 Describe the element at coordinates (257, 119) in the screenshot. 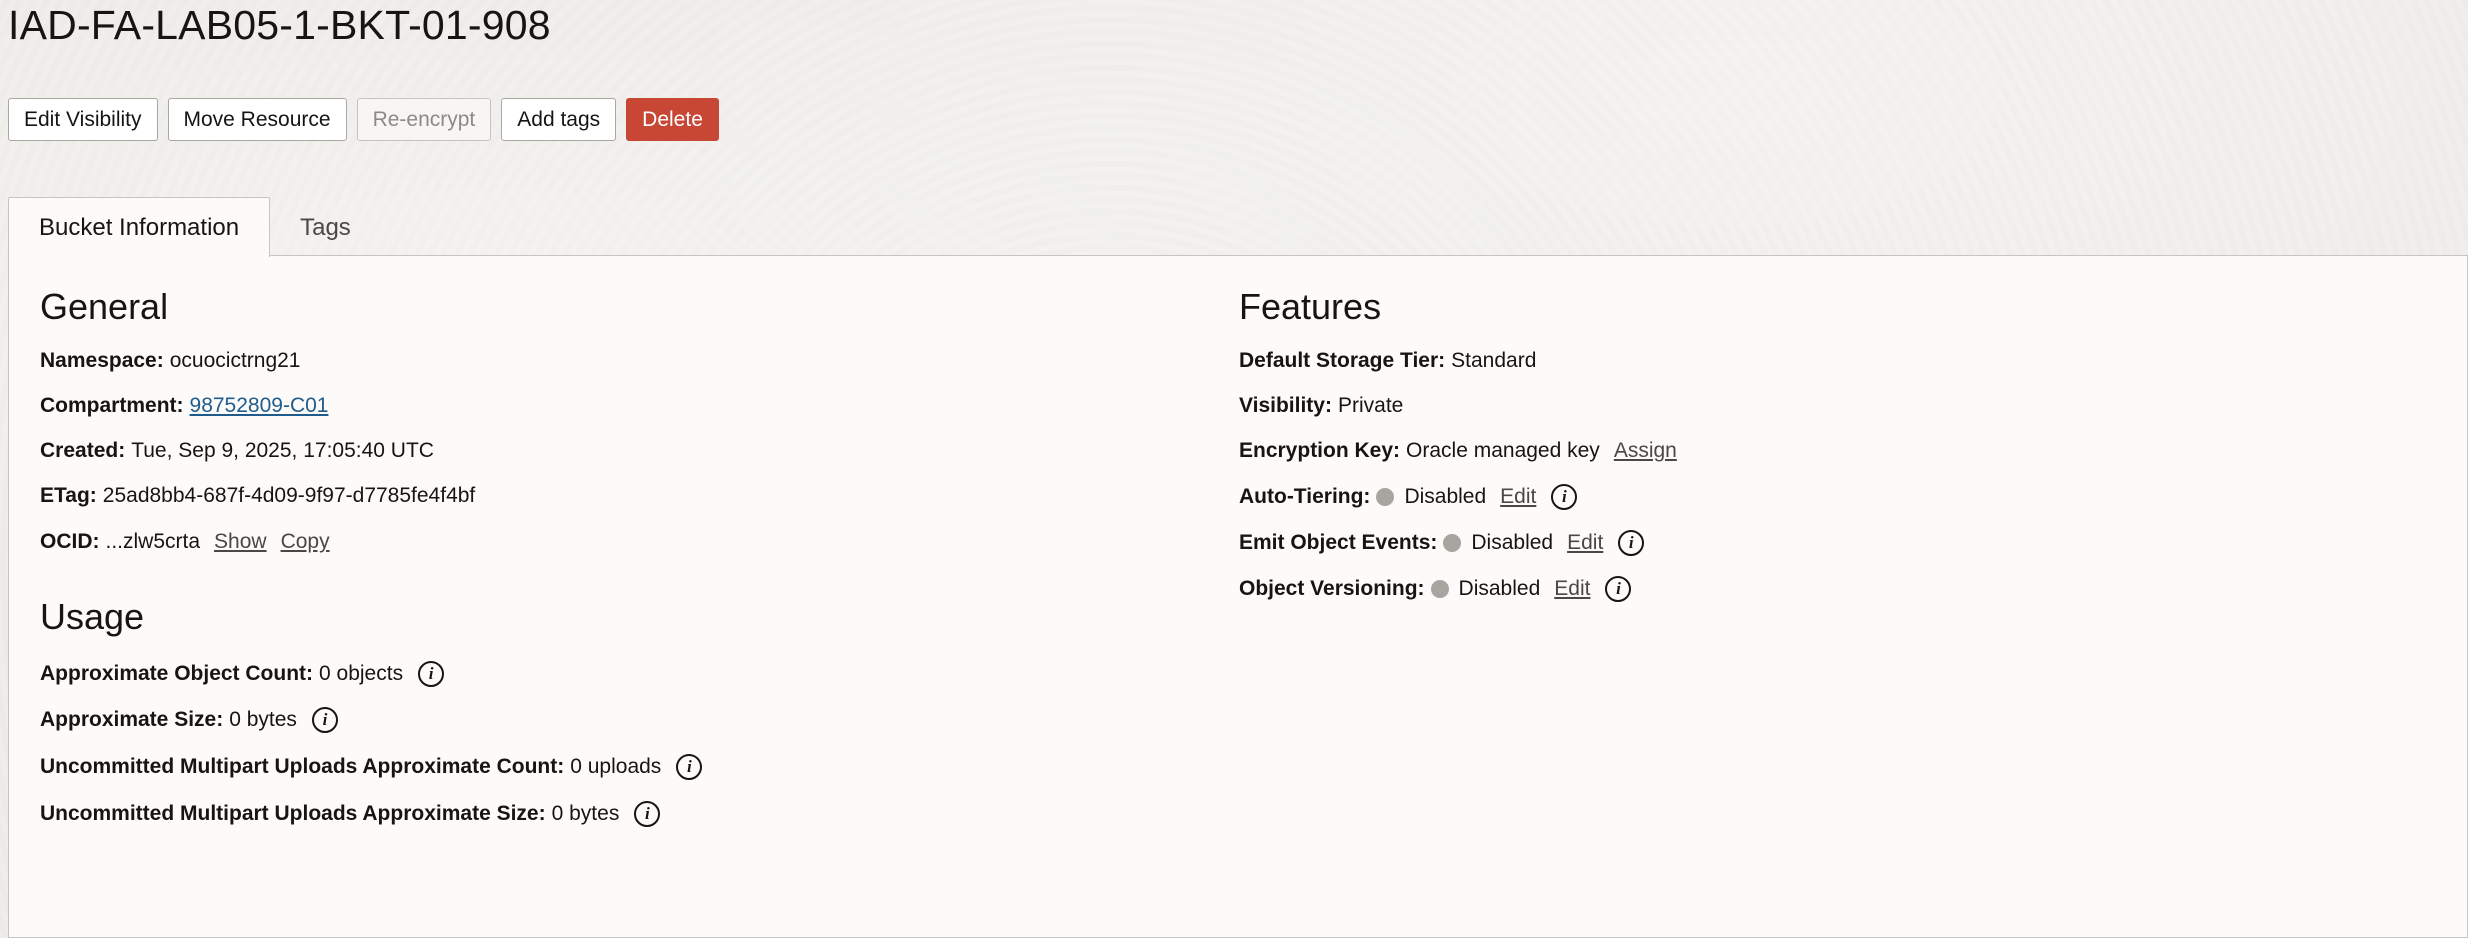

I see `move-resource-button: Move Resource` at that location.